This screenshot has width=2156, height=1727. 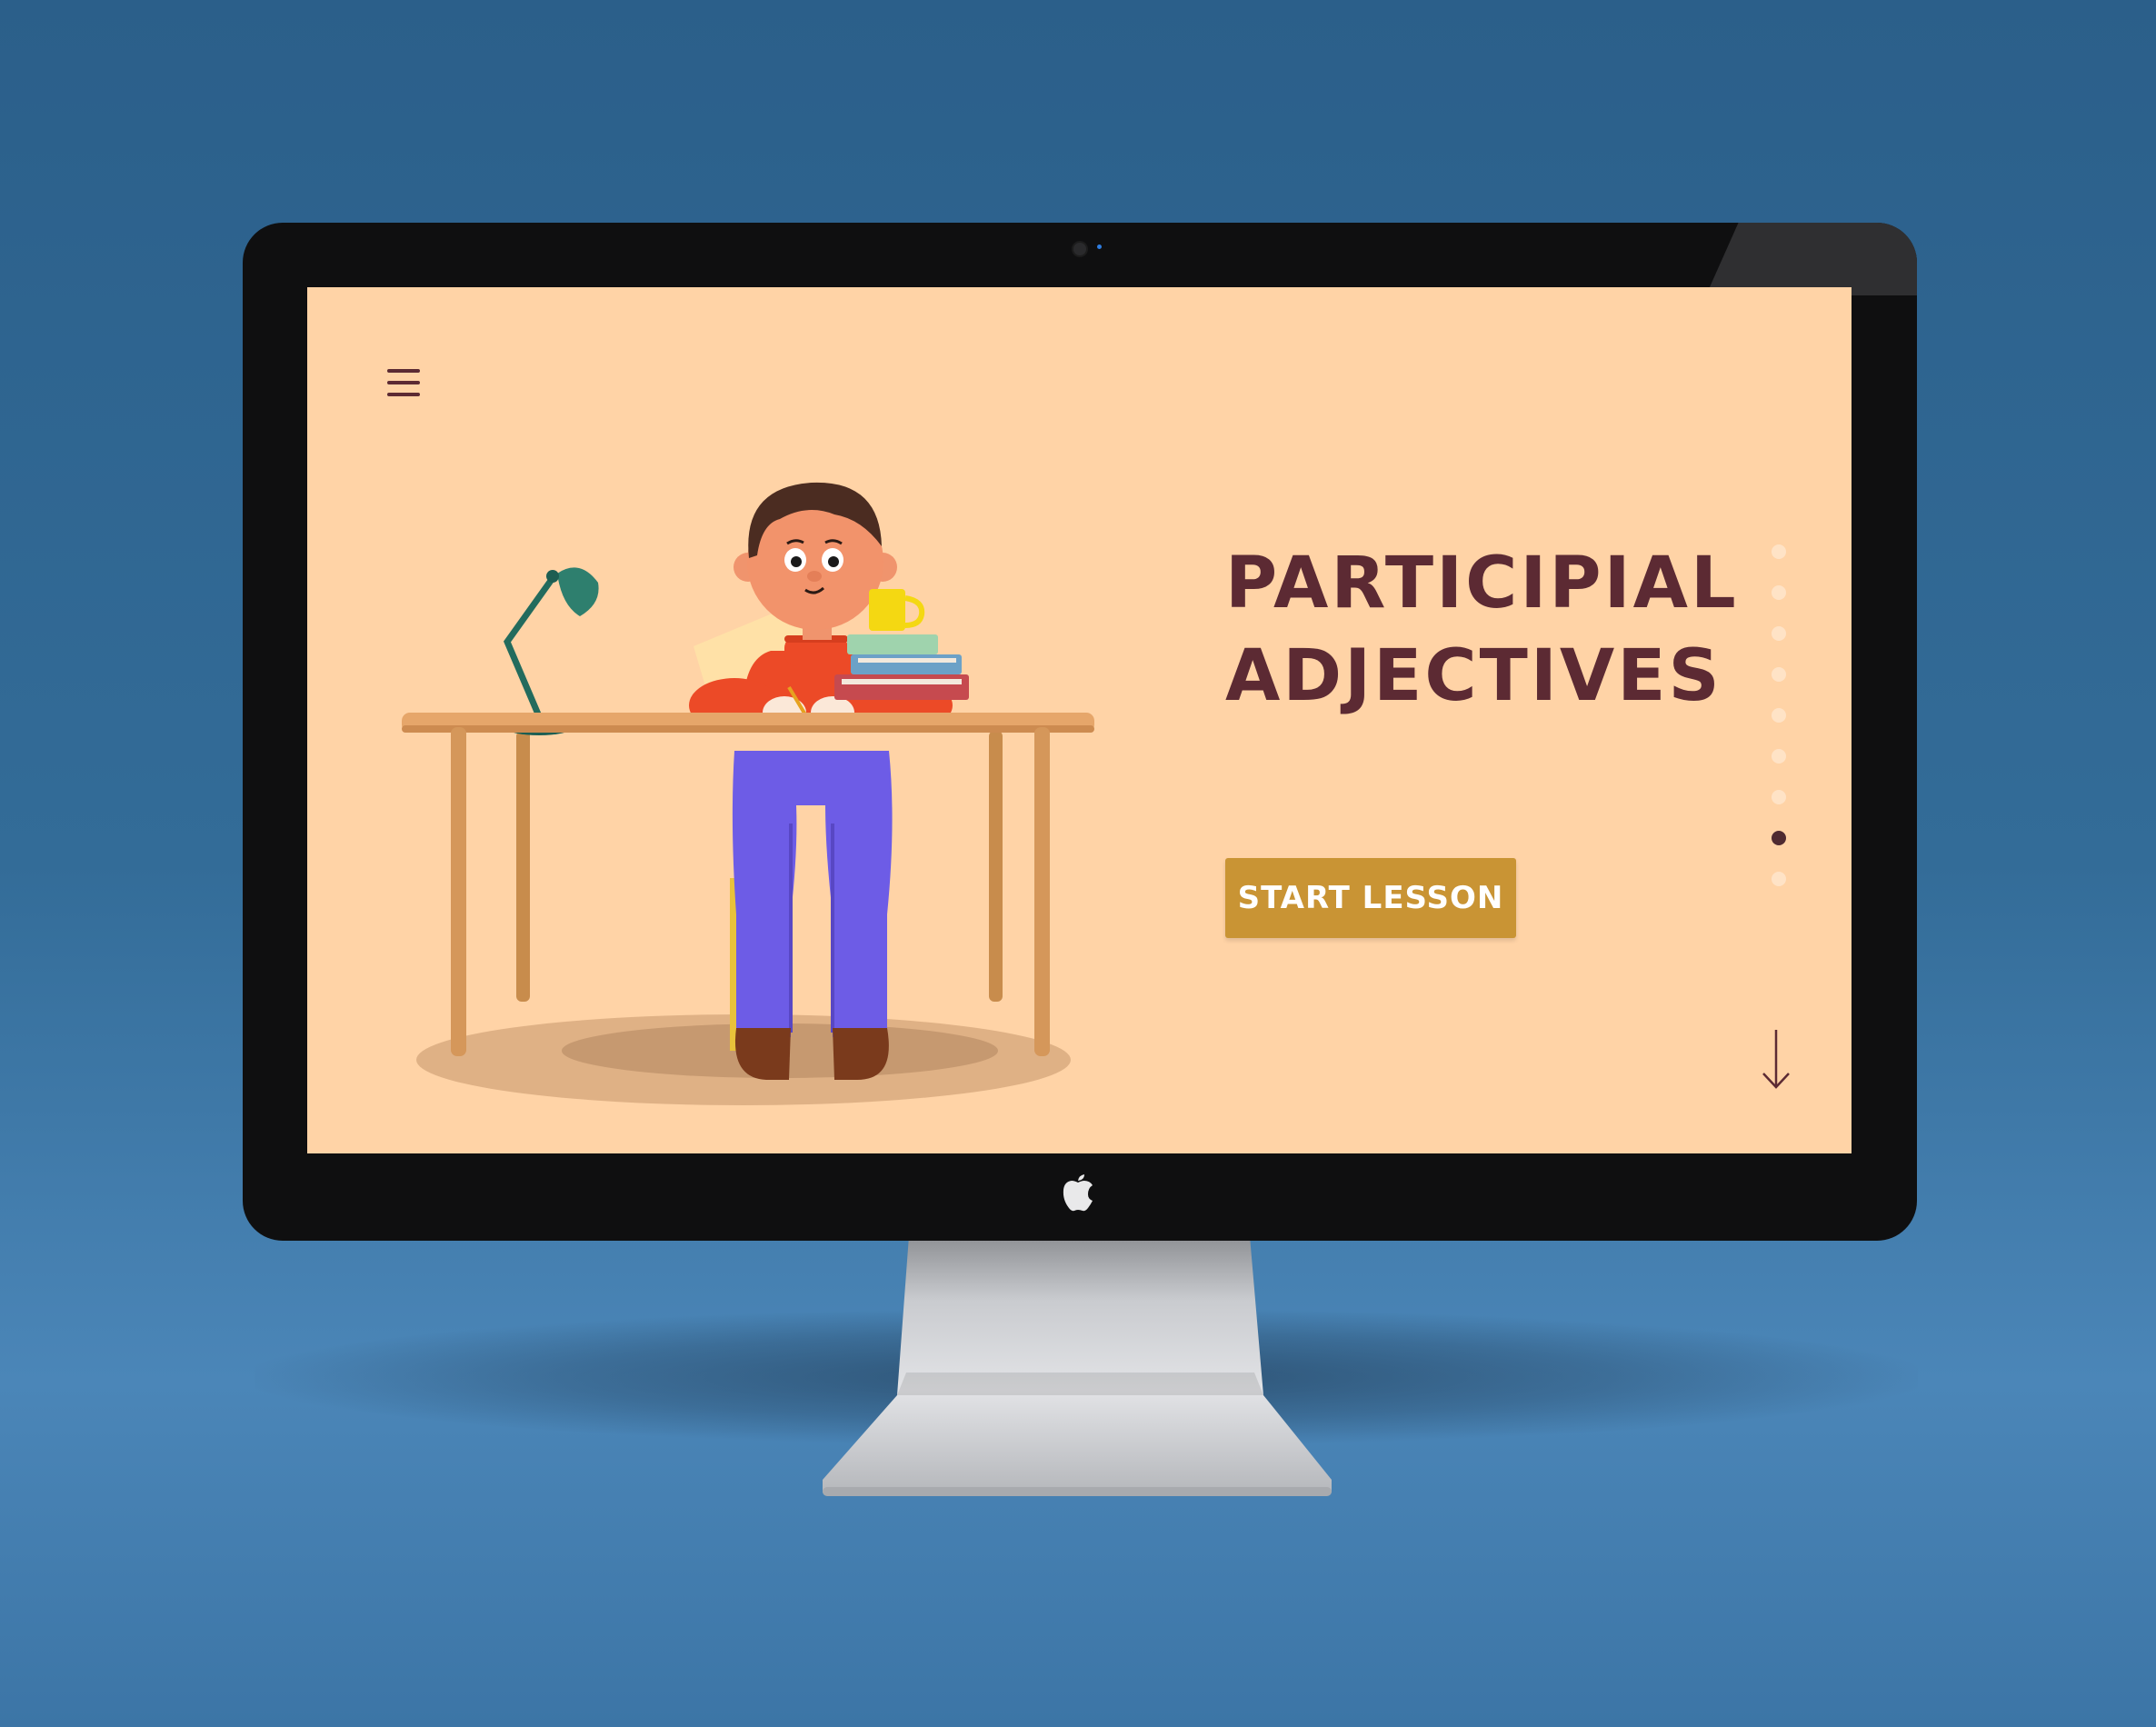 What do you see at coordinates (1080, 249) in the screenshot?
I see `webcam` at bounding box center [1080, 249].